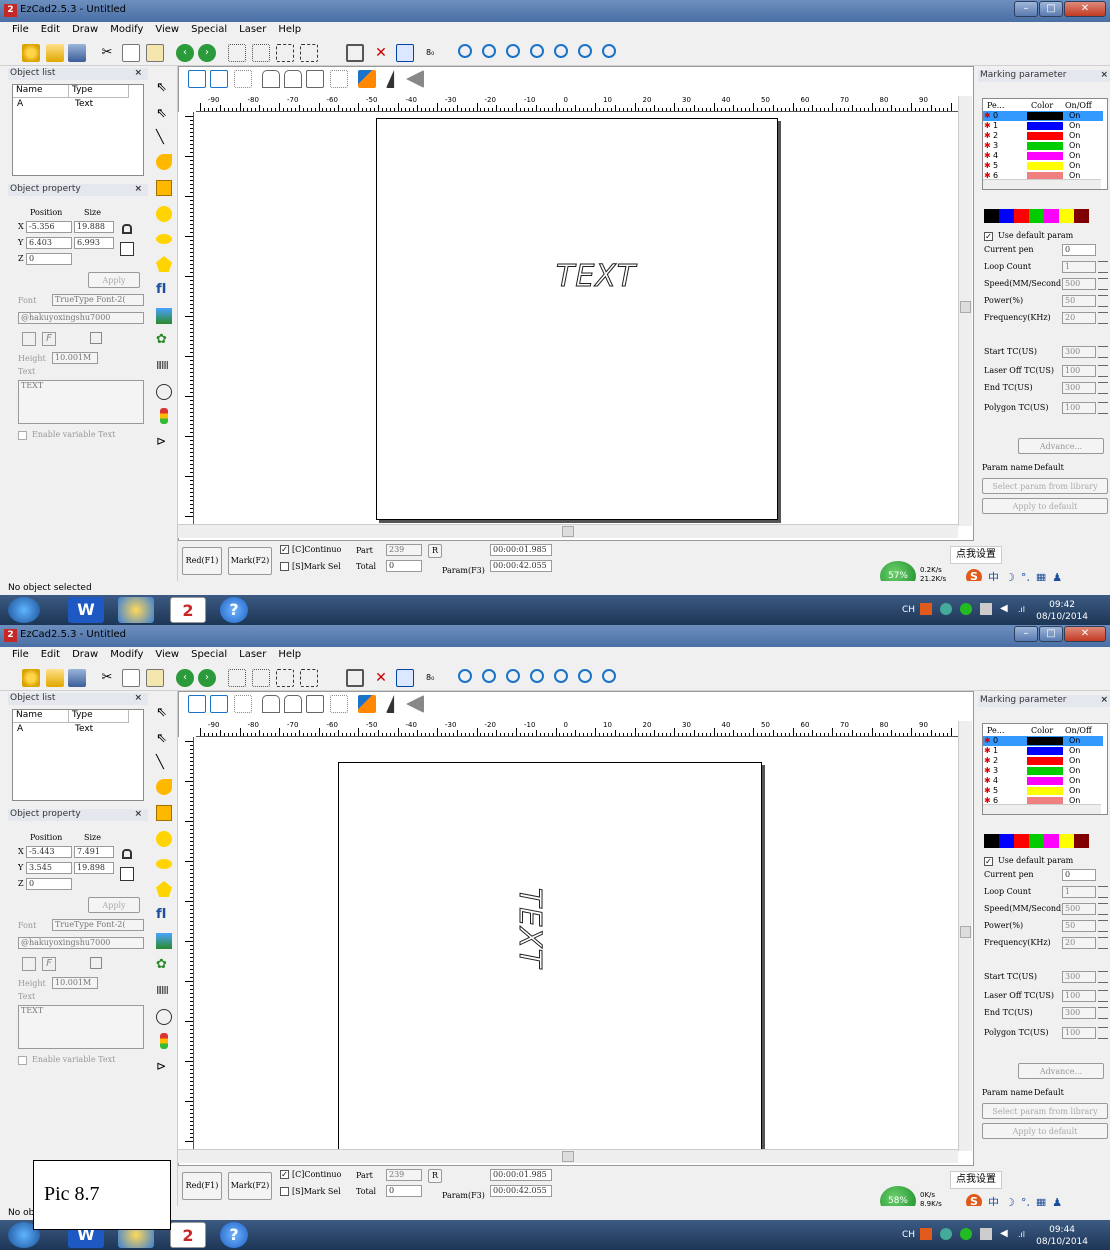 This screenshot has height=1250, width=1110. What do you see at coordinates (94, 243) in the screenshot?
I see `height-field: 6.993` at bounding box center [94, 243].